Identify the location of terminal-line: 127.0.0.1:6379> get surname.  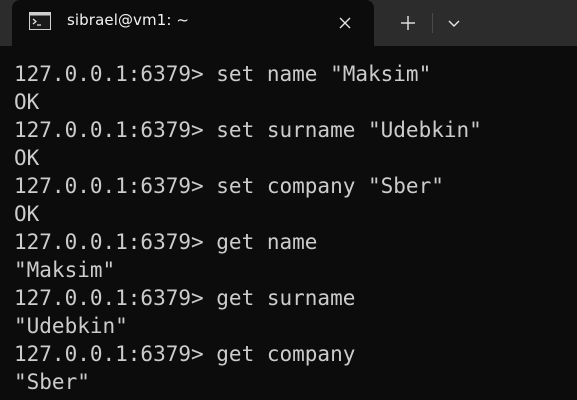
(185, 298).